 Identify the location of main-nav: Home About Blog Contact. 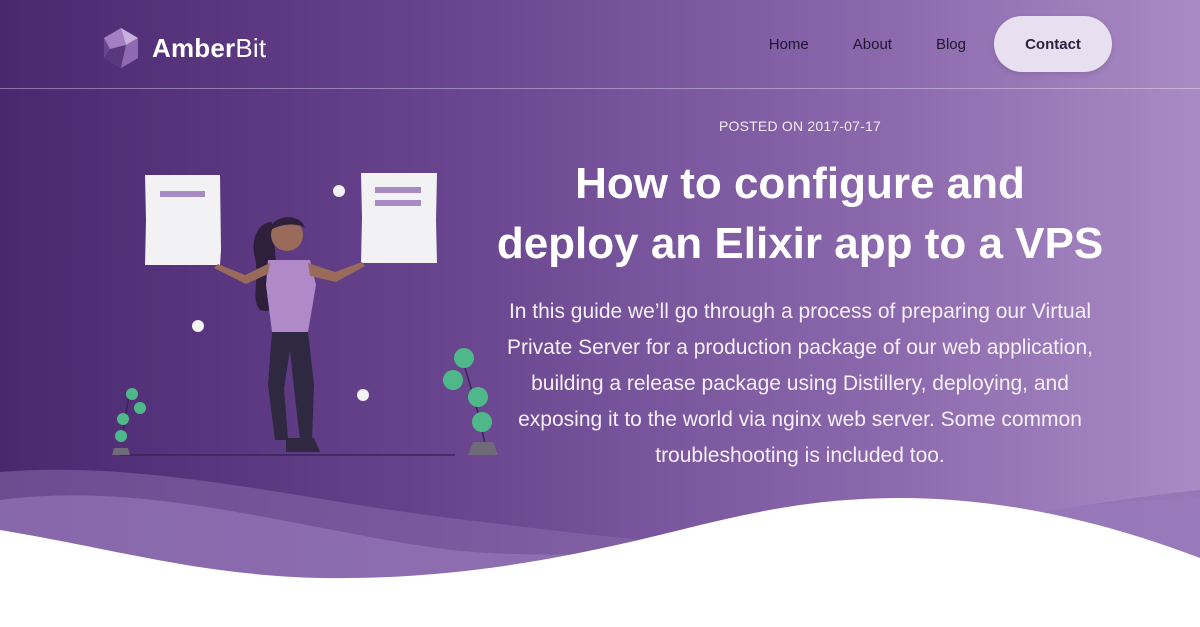
(940, 44).